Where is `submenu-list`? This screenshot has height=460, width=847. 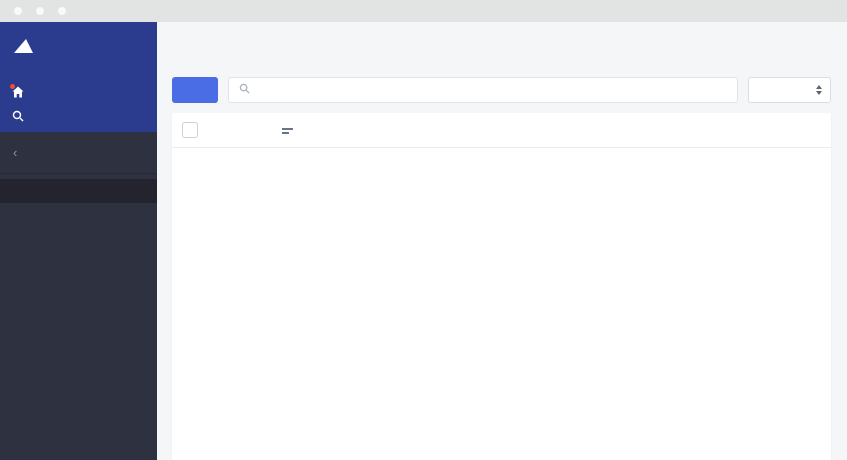
submenu-list is located at coordinates (78, 239).